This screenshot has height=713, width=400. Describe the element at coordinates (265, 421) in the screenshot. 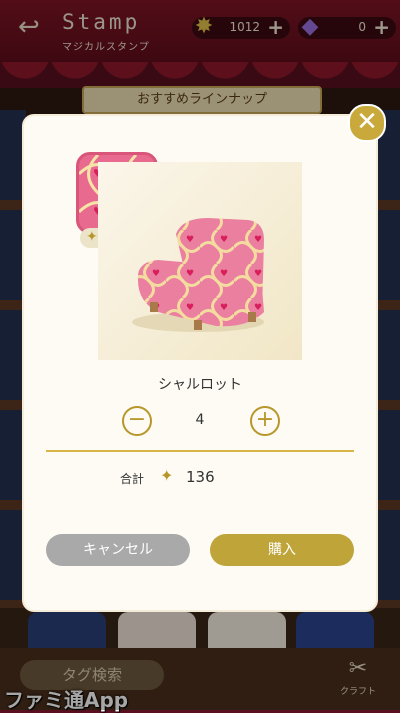

I see `increase-quantity-button: +` at that location.